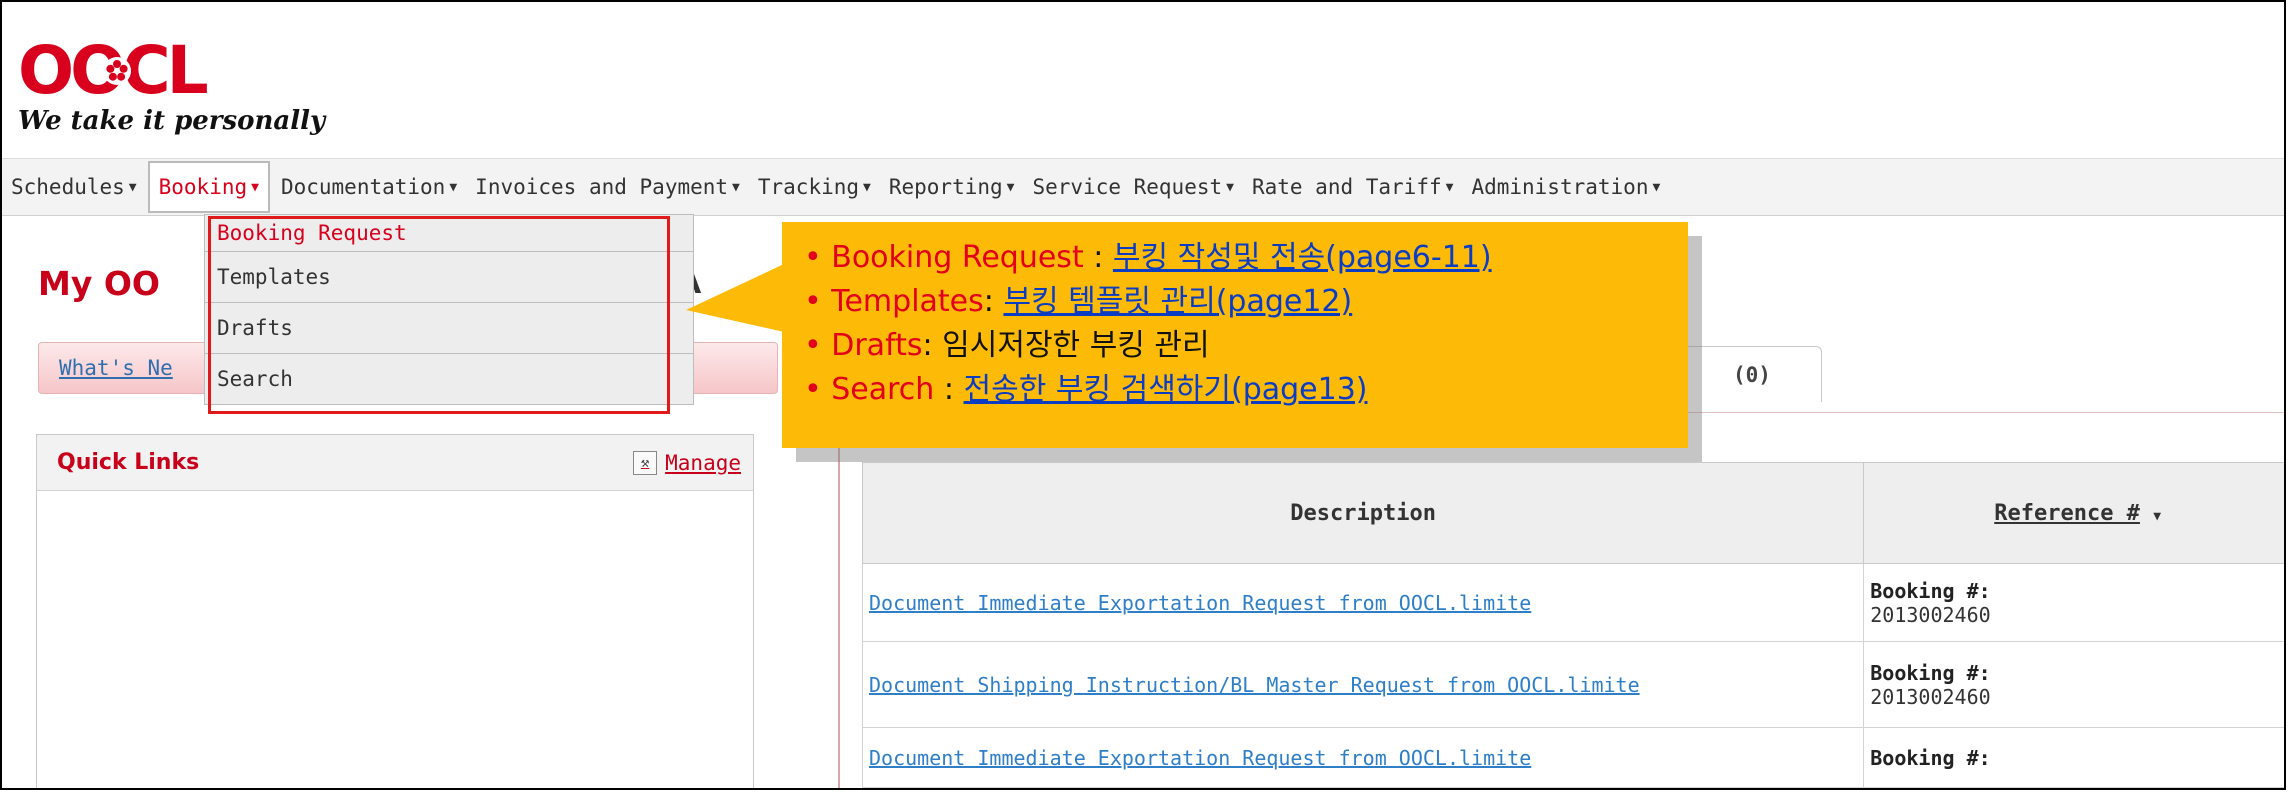 The width and height of the screenshot is (2290, 794). What do you see at coordinates (883, 389) in the screenshot?
I see `callout-key: Search` at bounding box center [883, 389].